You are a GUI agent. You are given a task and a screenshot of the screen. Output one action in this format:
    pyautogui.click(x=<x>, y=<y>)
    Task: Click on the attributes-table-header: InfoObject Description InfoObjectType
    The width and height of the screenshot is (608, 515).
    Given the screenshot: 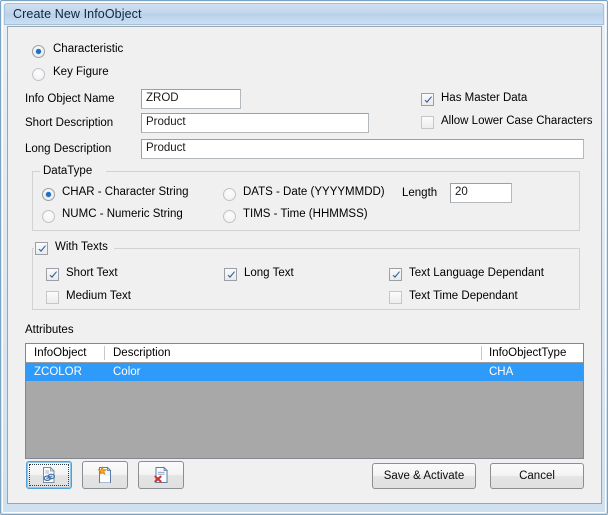 What is the action you would take?
    pyautogui.click(x=304, y=353)
    